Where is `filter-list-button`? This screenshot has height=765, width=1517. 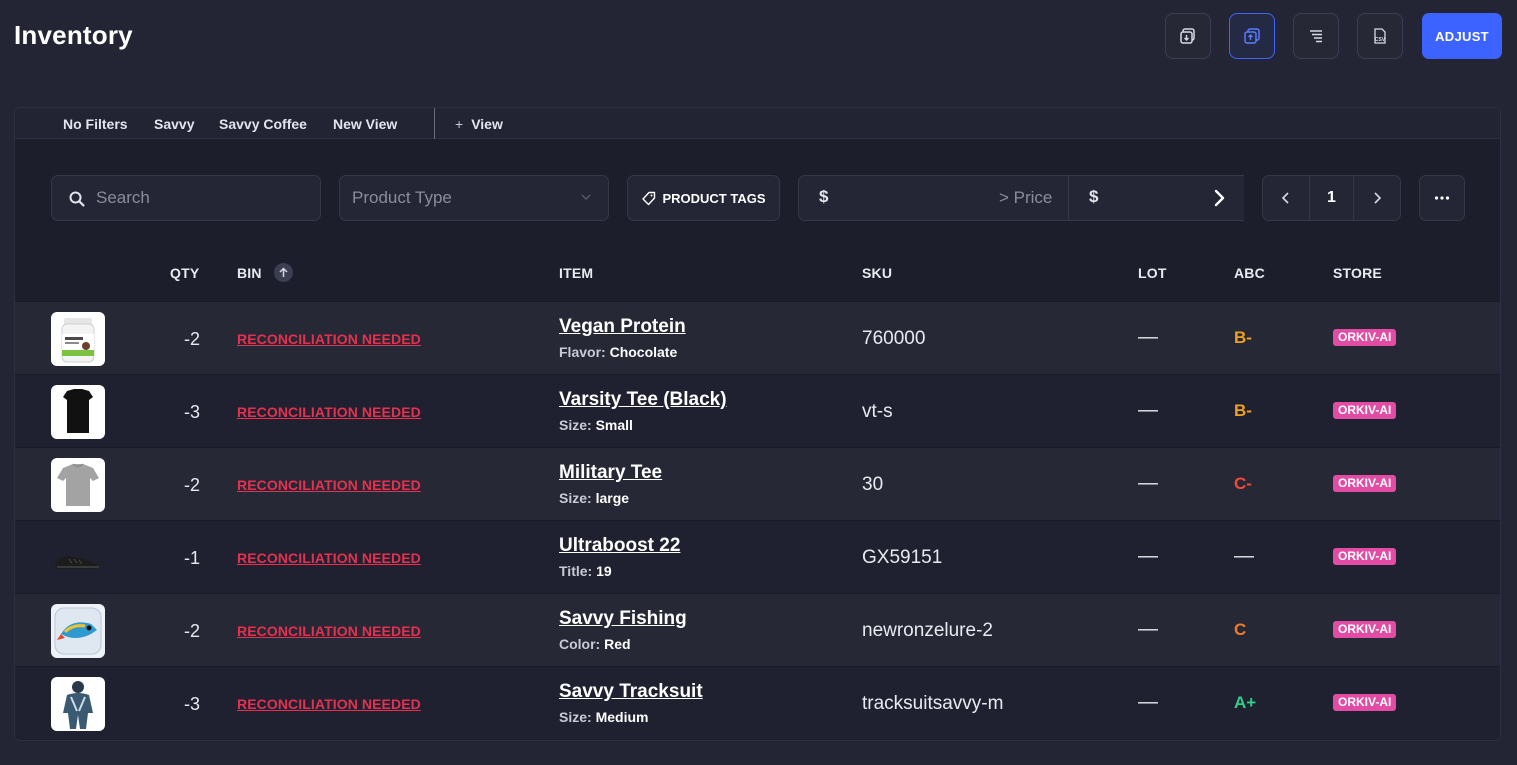 filter-list-button is located at coordinates (1316, 36).